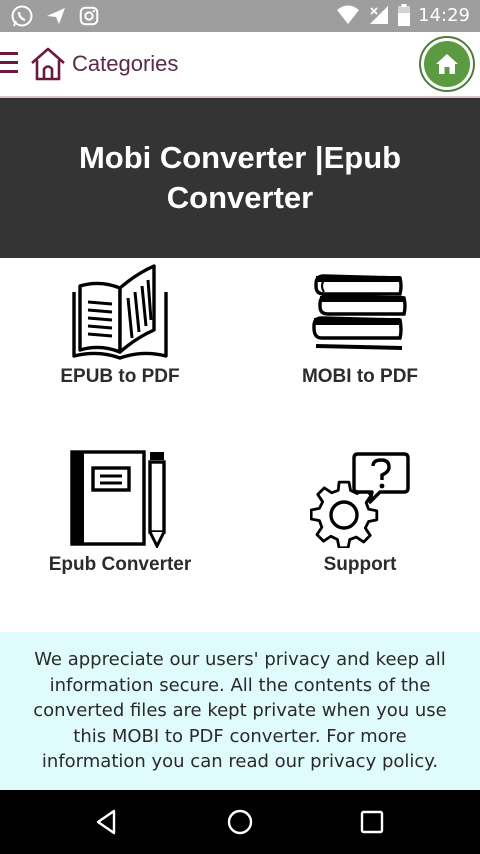 The image size is (480, 854). I want to click on back-icon, so click(106, 822).